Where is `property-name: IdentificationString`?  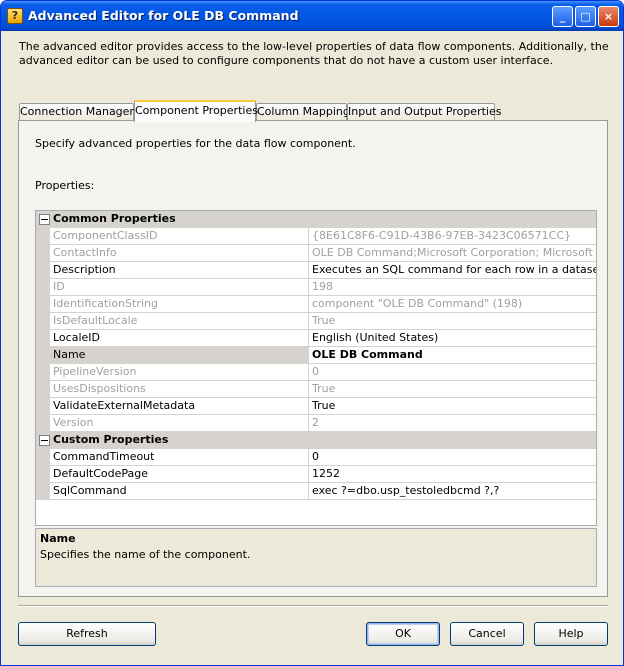
property-name: IdentificationString is located at coordinates (179, 304).